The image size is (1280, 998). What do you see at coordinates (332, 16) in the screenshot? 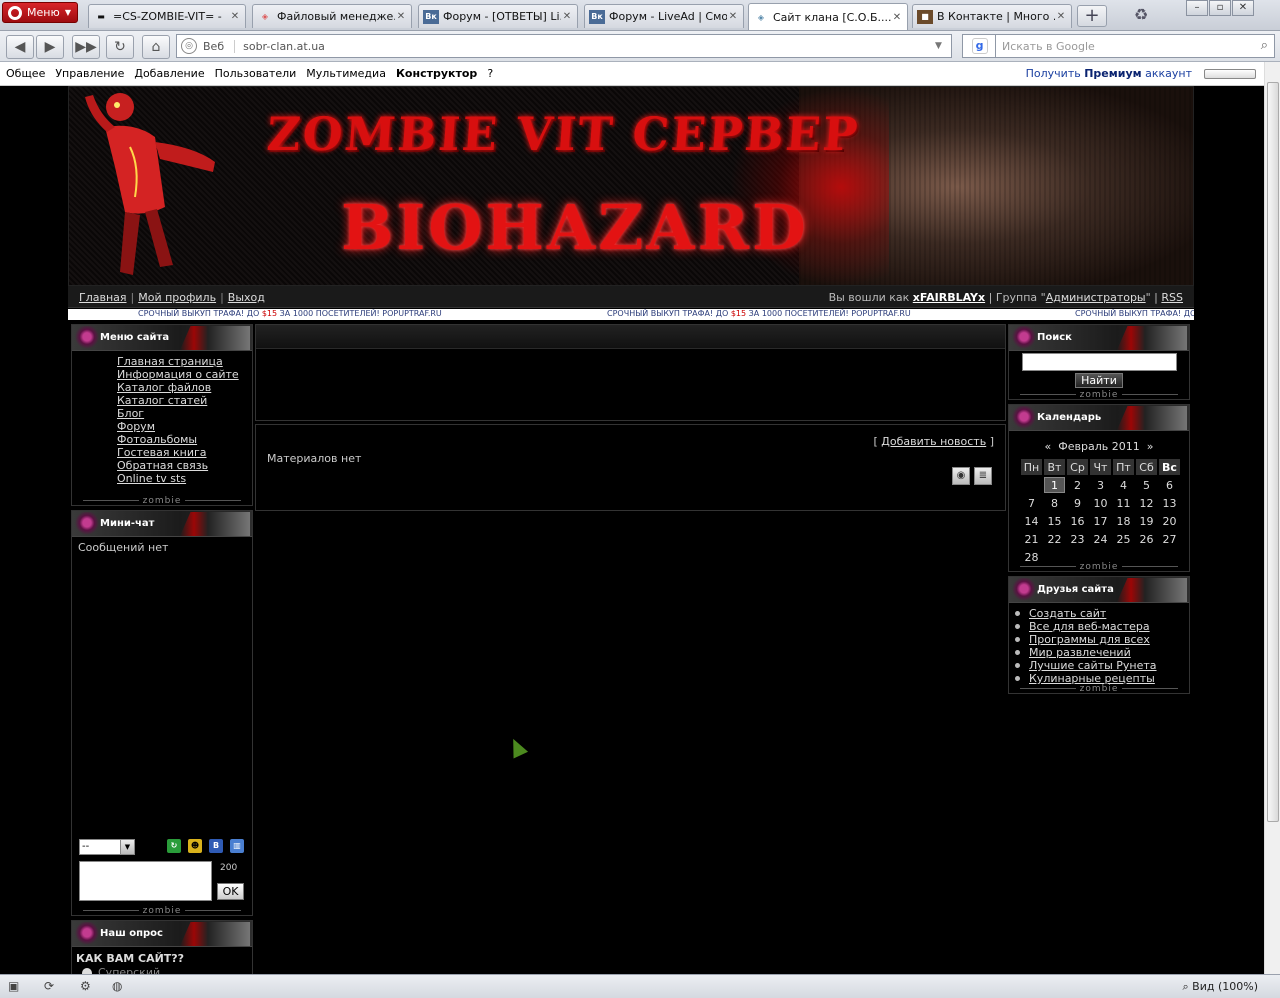
I see `tab-file-manager: ◈ Файловый менедже... ✕` at bounding box center [332, 16].